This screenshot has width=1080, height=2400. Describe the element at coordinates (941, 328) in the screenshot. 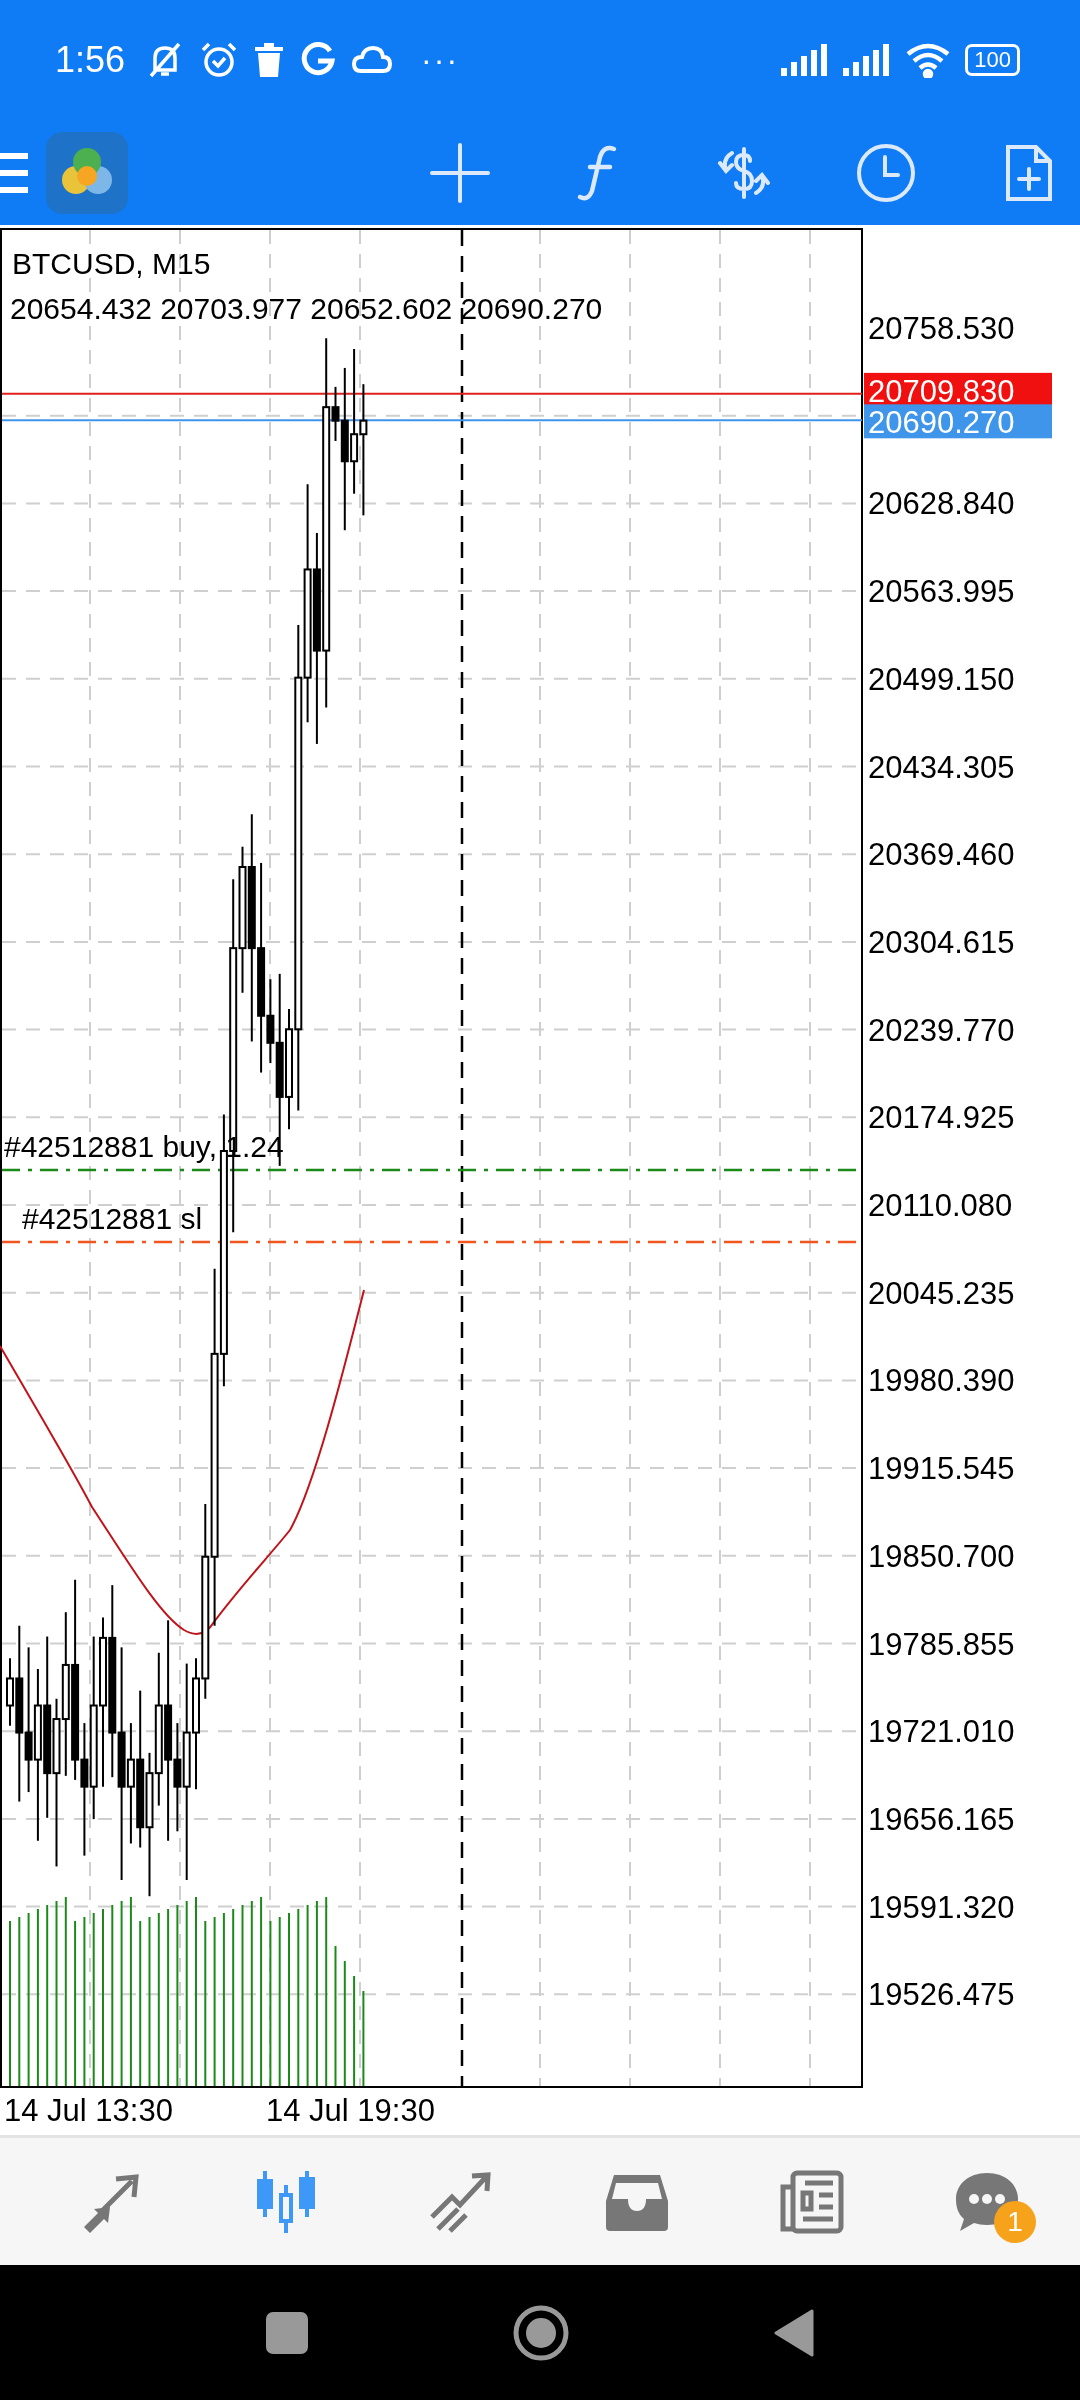

I see `price-label: 20758.530` at that location.